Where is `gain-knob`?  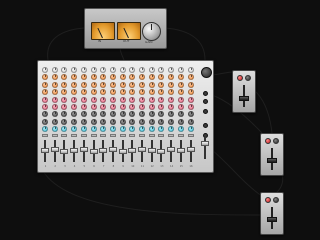 gain-knob is located at coordinates (151, 31).